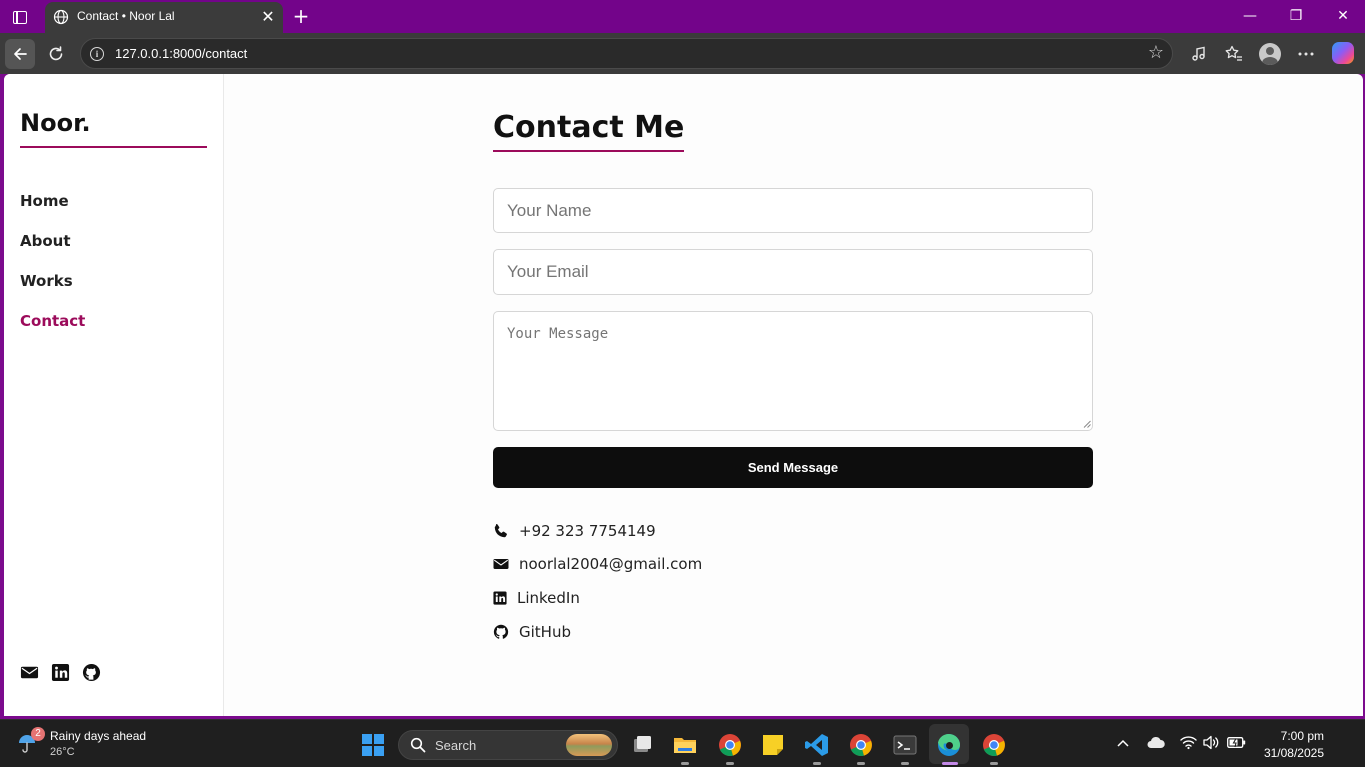  What do you see at coordinates (1211, 742) in the screenshot?
I see `volume-icon` at bounding box center [1211, 742].